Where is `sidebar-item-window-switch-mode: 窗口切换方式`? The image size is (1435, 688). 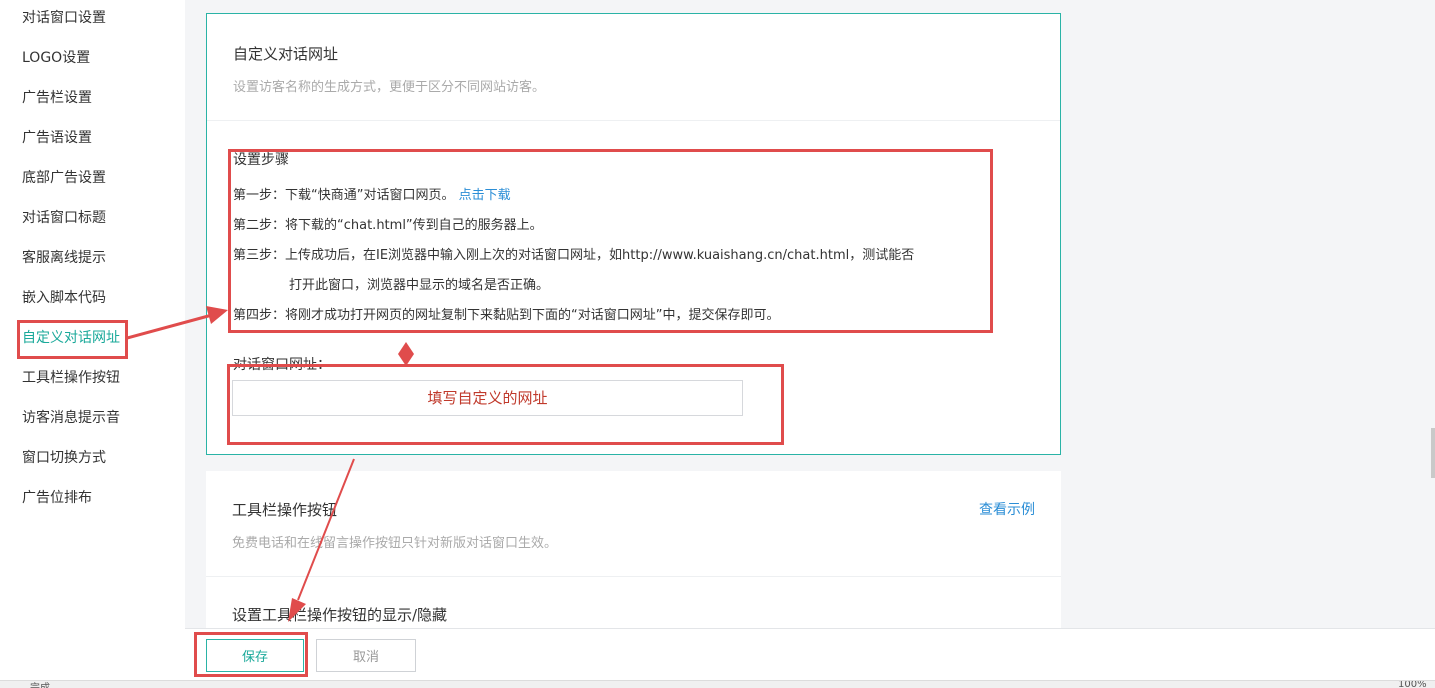 sidebar-item-window-switch-mode: 窗口切换方式 is located at coordinates (92, 458).